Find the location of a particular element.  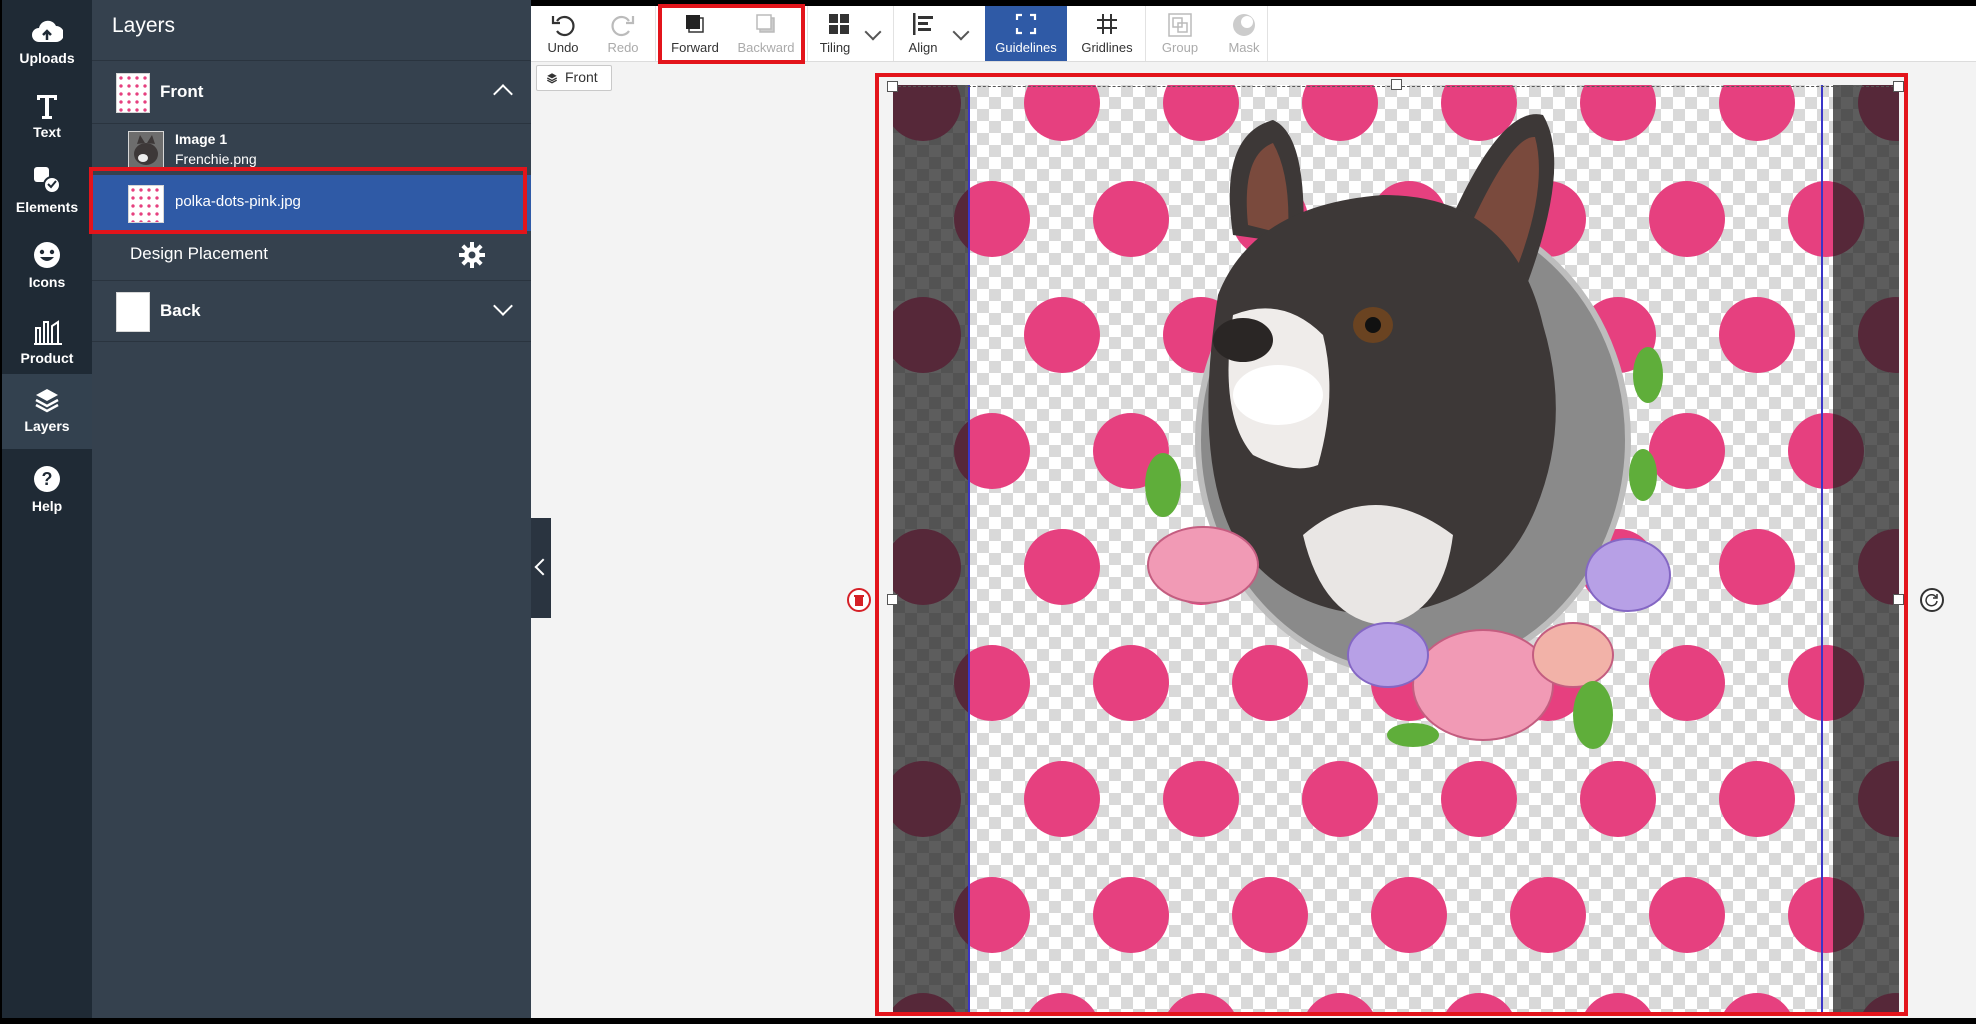

guidelines-label: Guidelines is located at coordinates (1026, 47).